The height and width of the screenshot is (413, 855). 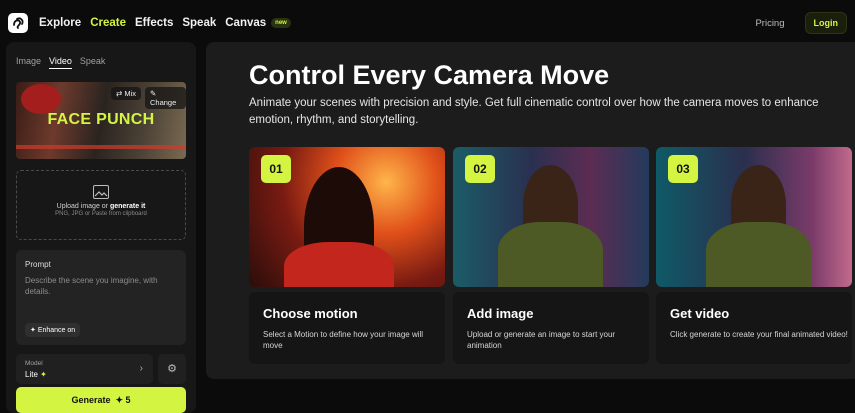 What do you see at coordinates (56, 330) in the screenshot?
I see `enhance-label: Enhance on` at bounding box center [56, 330].